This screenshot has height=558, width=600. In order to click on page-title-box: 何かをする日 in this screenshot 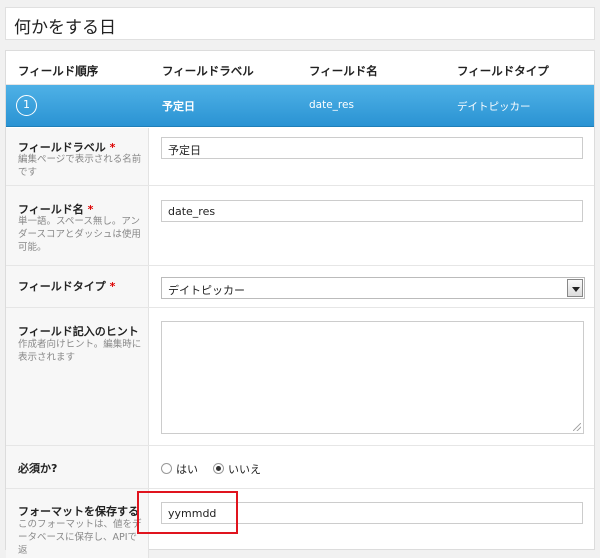, I will do `click(300, 23)`.